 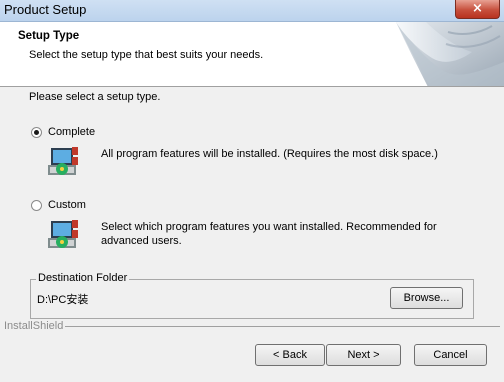 I want to click on window-title: Product Setup, so click(x=45, y=9).